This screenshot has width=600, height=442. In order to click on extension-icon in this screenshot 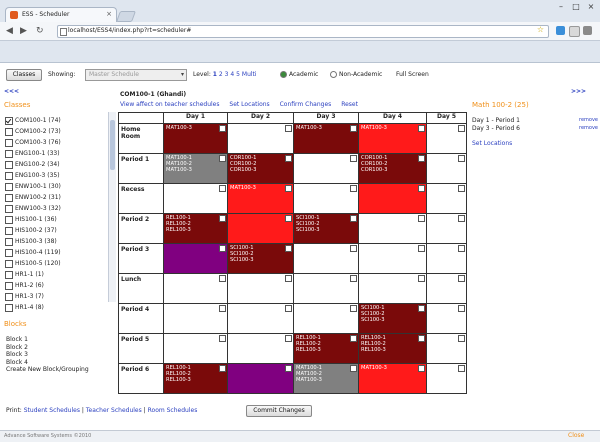, I will do `click(560, 30)`.